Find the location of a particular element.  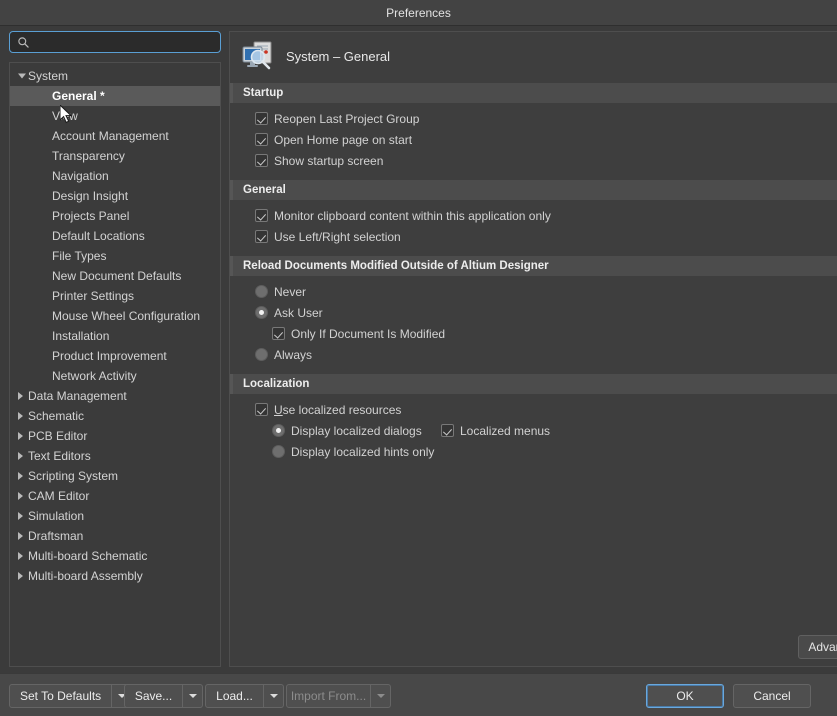

sidebar-item-system: System is located at coordinates (115, 76).